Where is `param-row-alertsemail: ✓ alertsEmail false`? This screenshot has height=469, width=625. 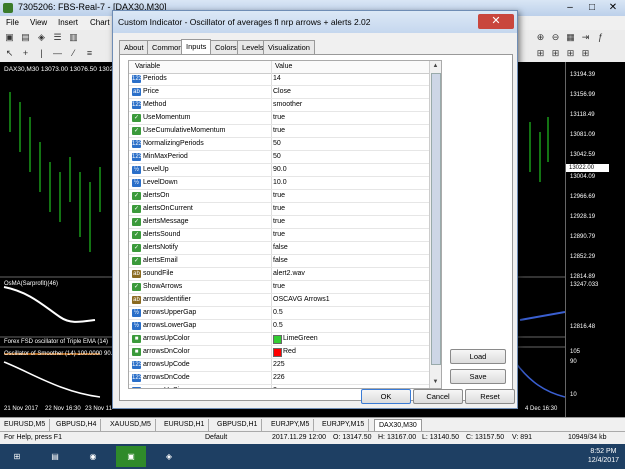
param-row-alertsemail: ✓ alertsEmail false is located at coordinates (279, 261).